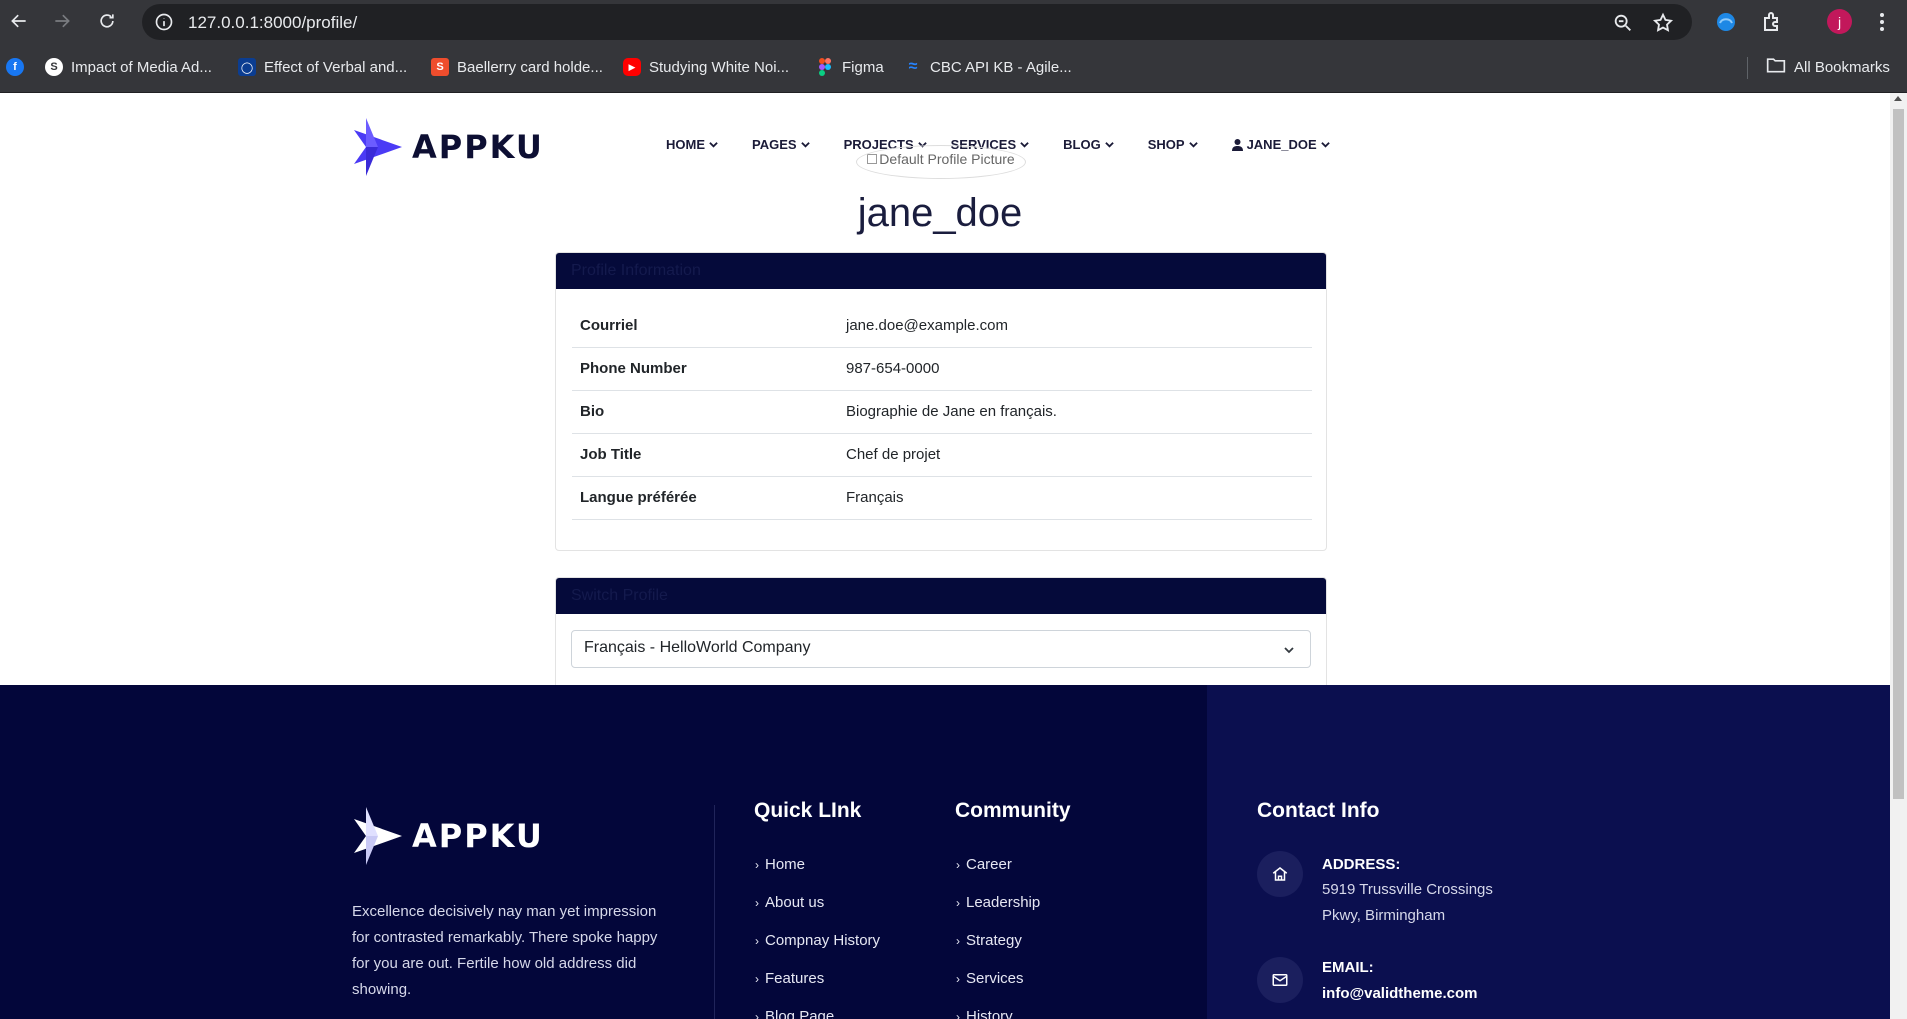 The height and width of the screenshot is (1019, 1907). I want to click on envelope-icon, so click(1280, 980).